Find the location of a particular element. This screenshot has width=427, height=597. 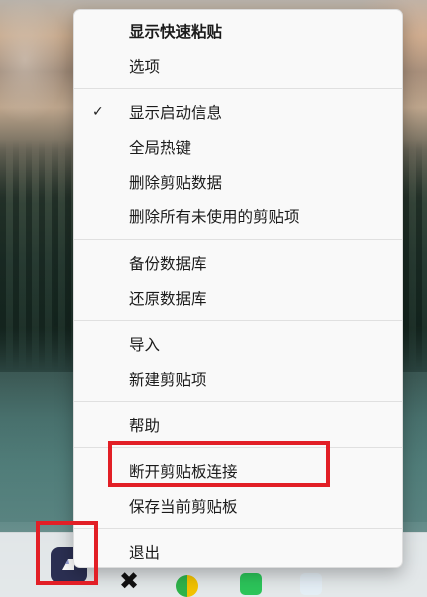

menu-item-label: 备份数据库 is located at coordinates (168, 264).